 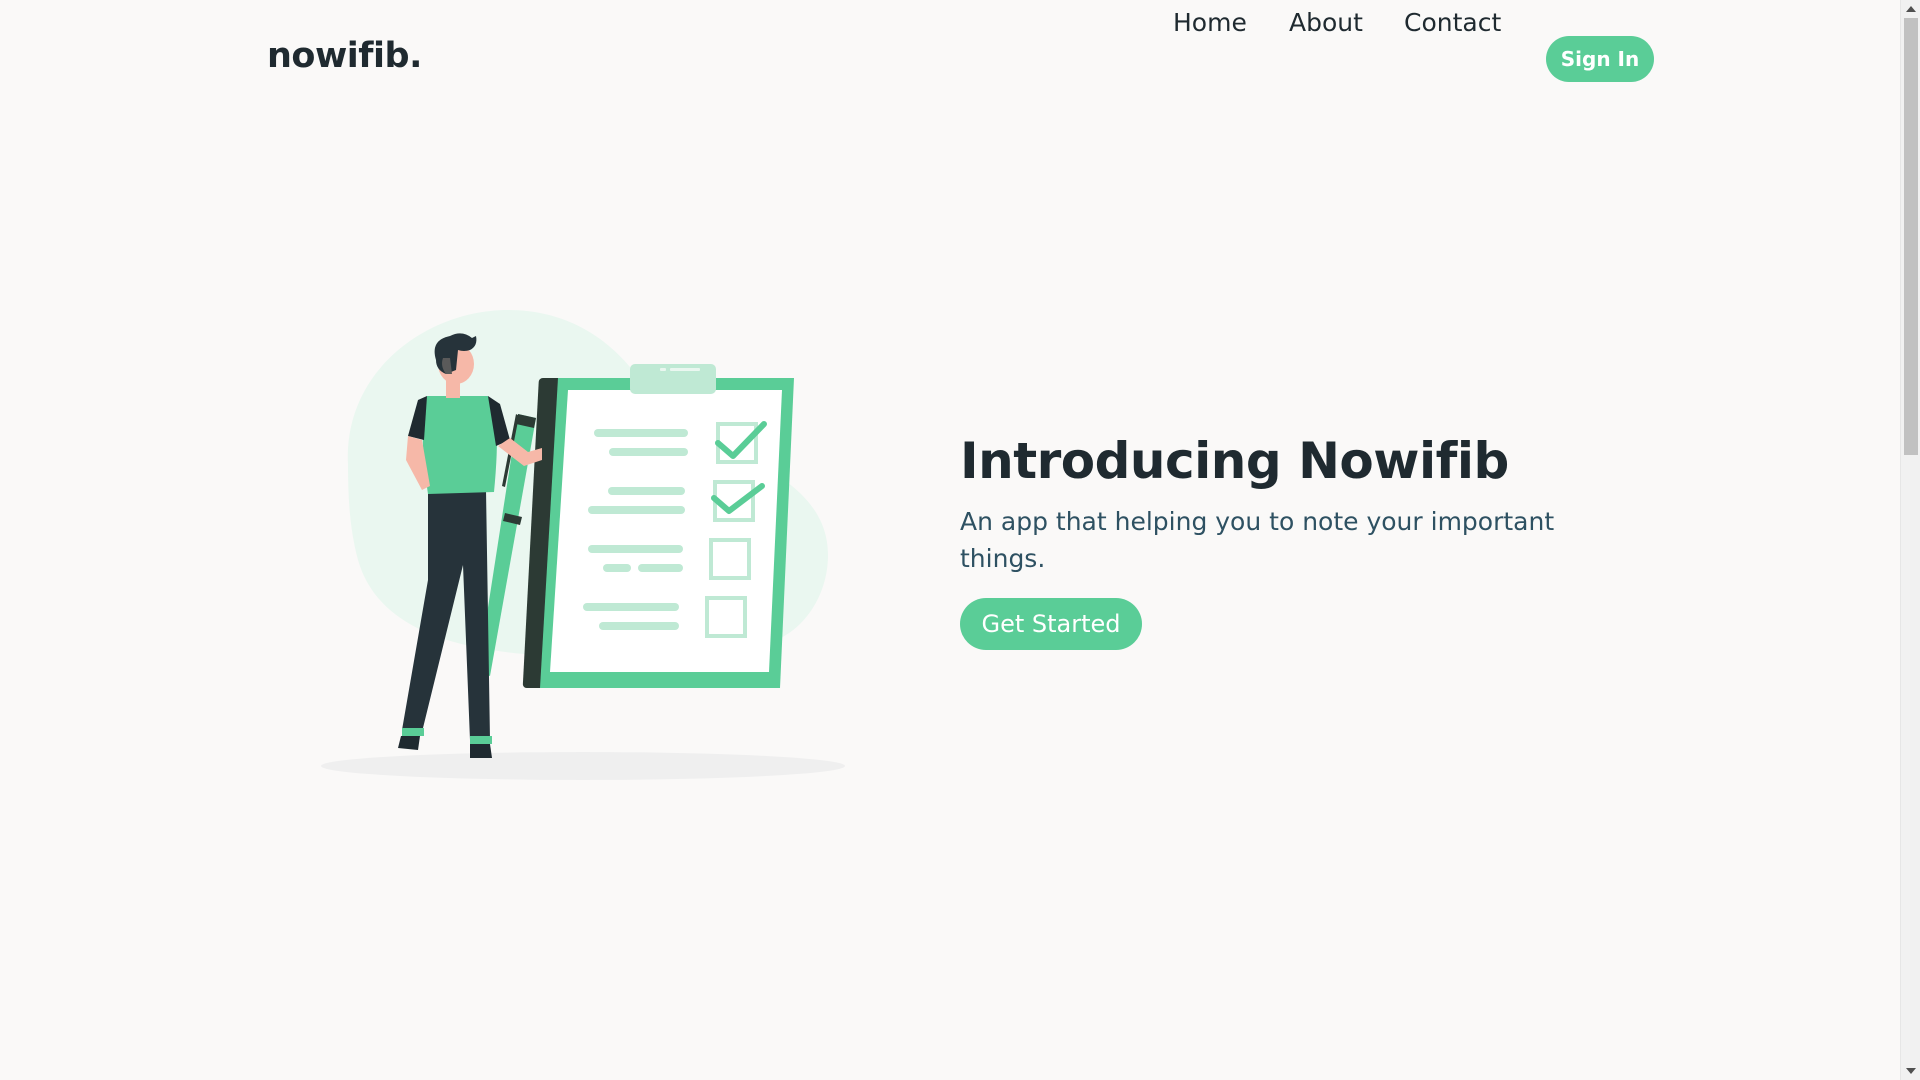 What do you see at coordinates (1600, 59) in the screenshot?
I see `sign-in-button: Sign In` at bounding box center [1600, 59].